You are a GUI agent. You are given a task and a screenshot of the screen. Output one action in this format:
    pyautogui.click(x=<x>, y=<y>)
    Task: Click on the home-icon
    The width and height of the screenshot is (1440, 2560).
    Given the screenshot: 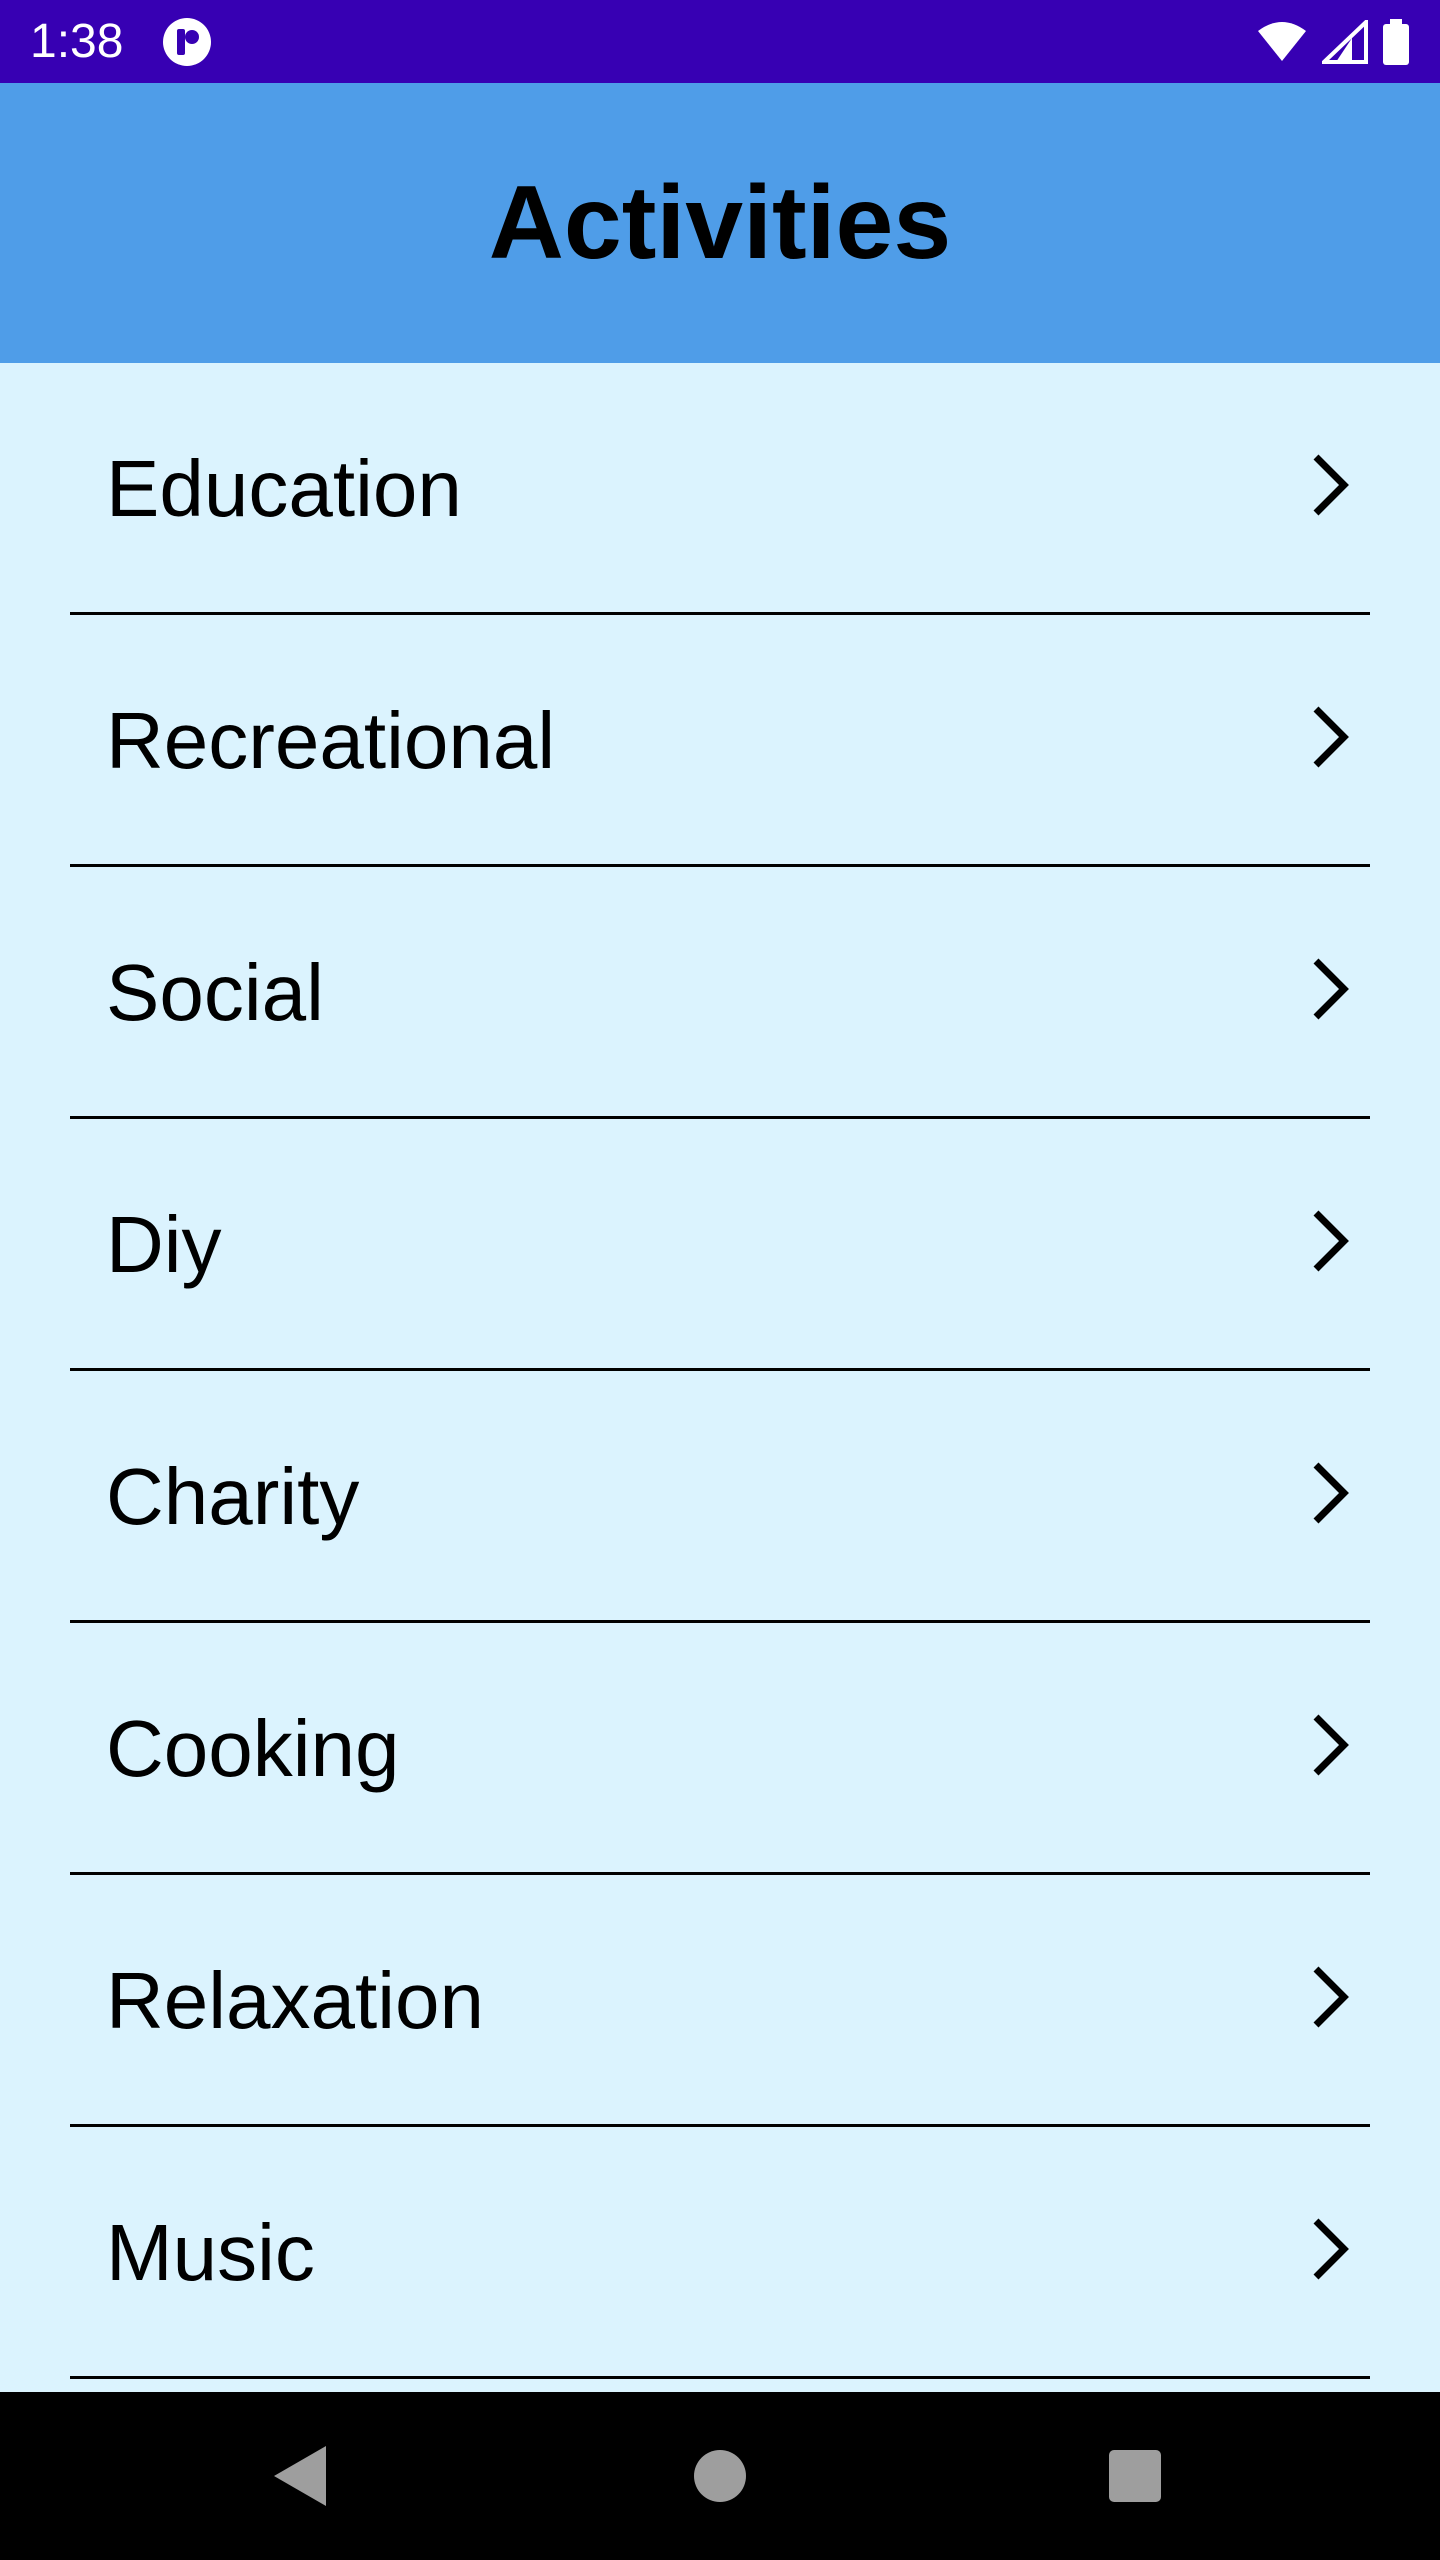 What is the action you would take?
    pyautogui.click(x=720, y=2476)
    